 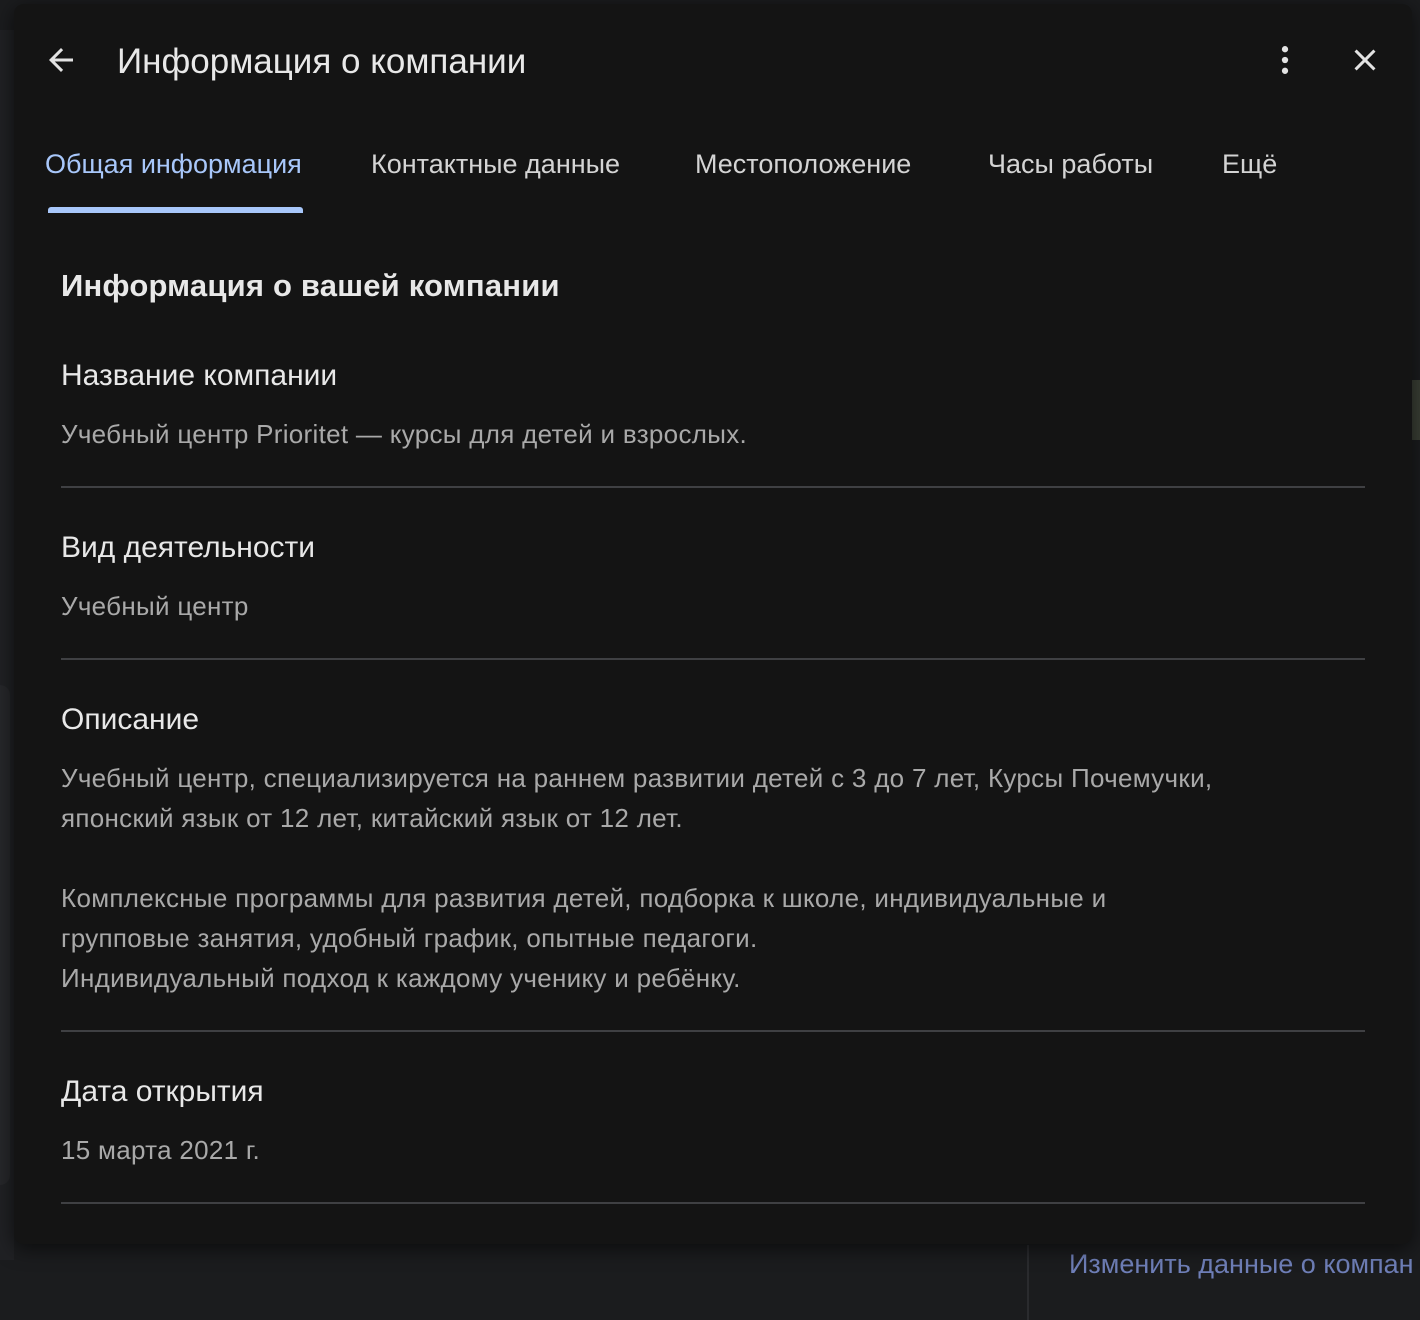 What do you see at coordinates (161, 1150) in the screenshot?
I see `field-value: 15 марта 2021 г.` at bounding box center [161, 1150].